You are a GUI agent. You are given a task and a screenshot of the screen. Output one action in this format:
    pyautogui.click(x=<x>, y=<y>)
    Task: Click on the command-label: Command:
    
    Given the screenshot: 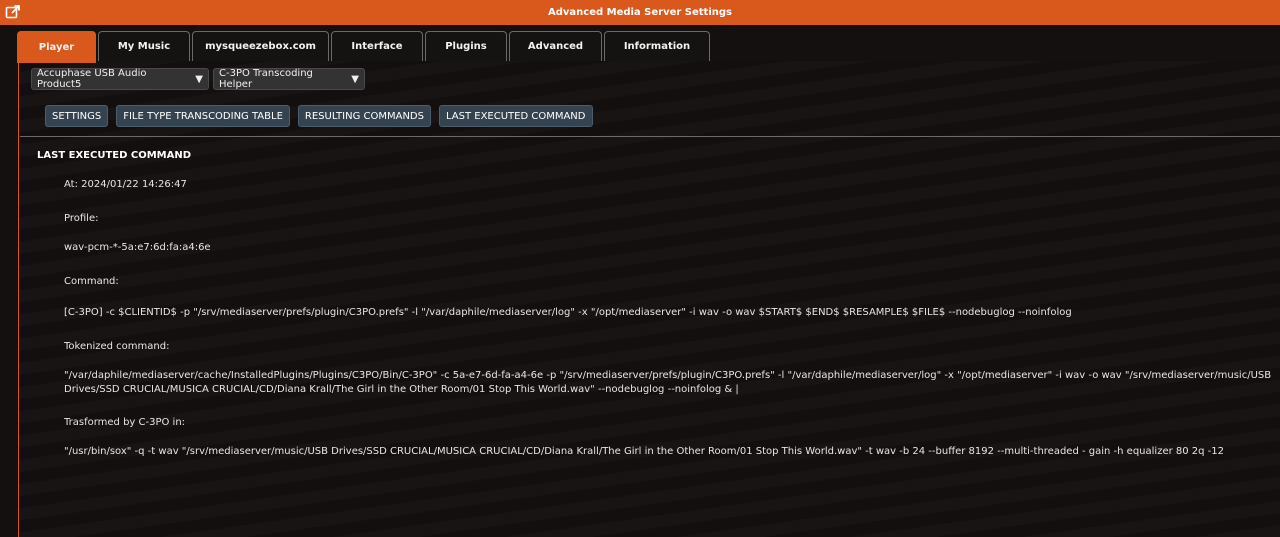 What is the action you would take?
    pyautogui.click(x=91, y=281)
    